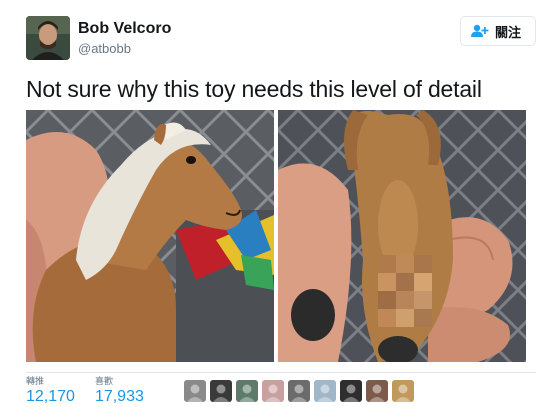 The width and height of the screenshot is (558, 407). Describe the element at coordinates (103, 381) in the screenshot. I see `like-label: 喜歡` at that location.